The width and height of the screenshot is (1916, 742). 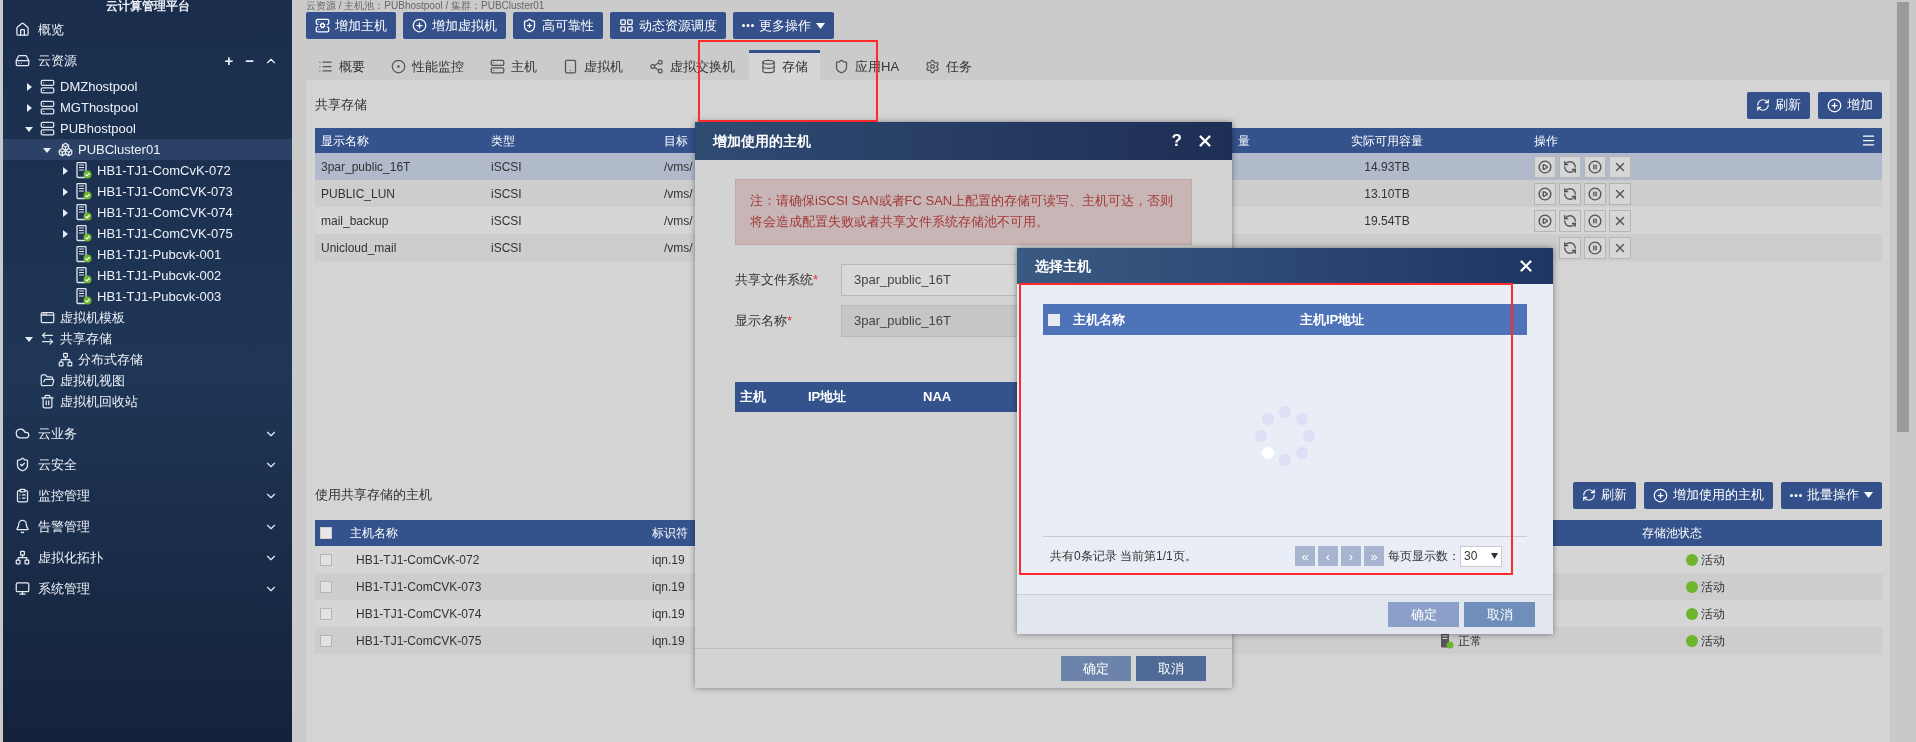 What do you see at coordinates (373, 495) in the screenshot?
I see `section-title: 使用共享存储的主机` at bounding box center [373, 495].